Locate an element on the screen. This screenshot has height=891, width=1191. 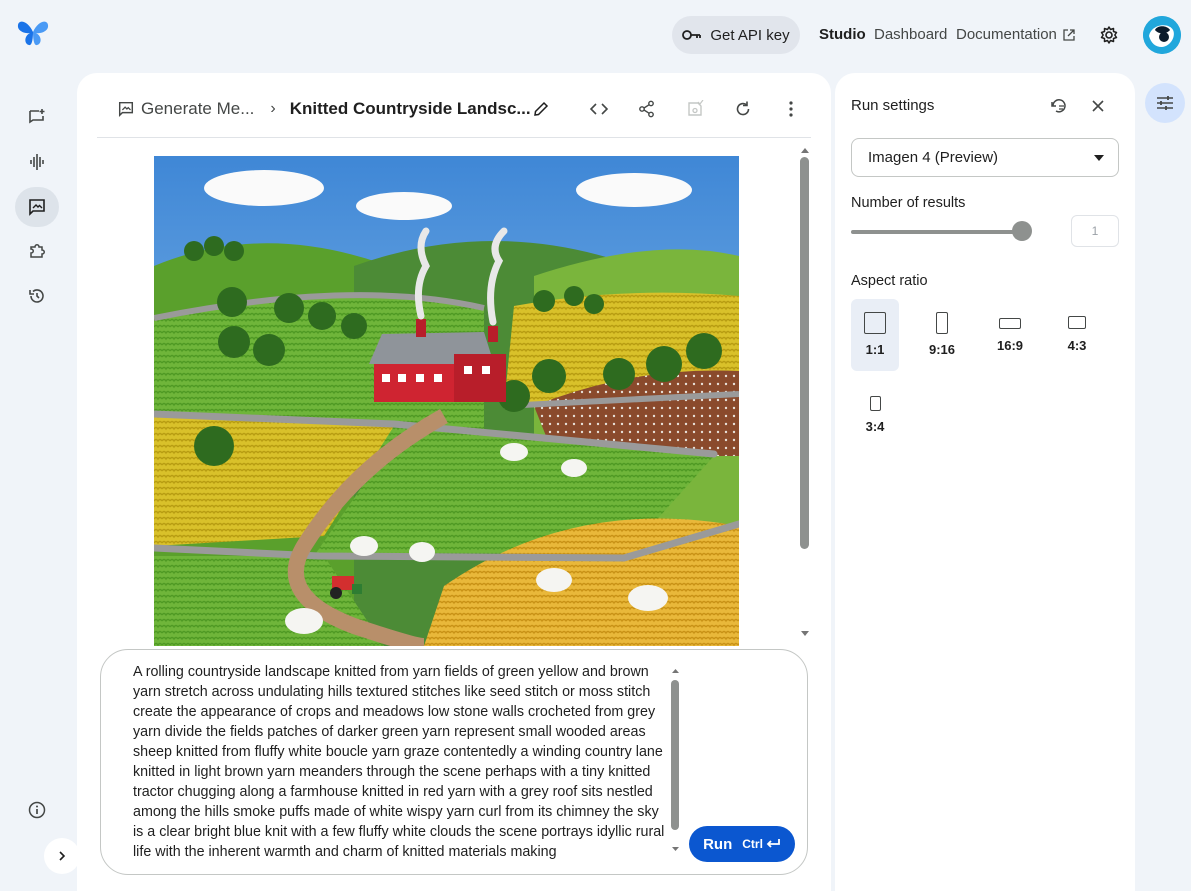
history-nav-button is located at coordinates (37, 296).